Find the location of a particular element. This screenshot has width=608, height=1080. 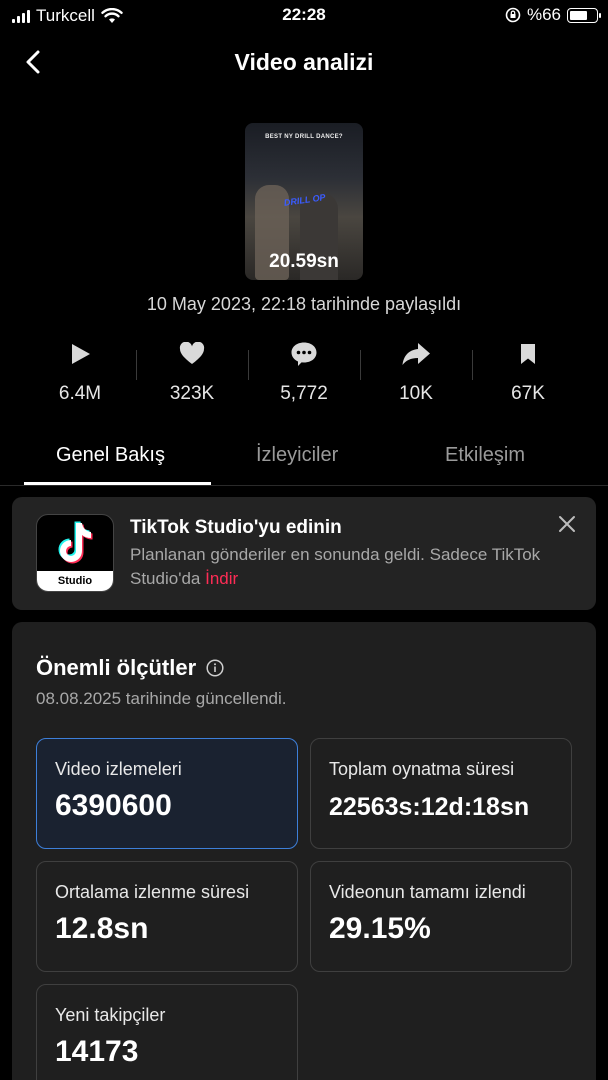

video-thumbnail: BEST NY DRILL DANCE? DRILL OP 20.59sn is located at coordinates (304, 201).